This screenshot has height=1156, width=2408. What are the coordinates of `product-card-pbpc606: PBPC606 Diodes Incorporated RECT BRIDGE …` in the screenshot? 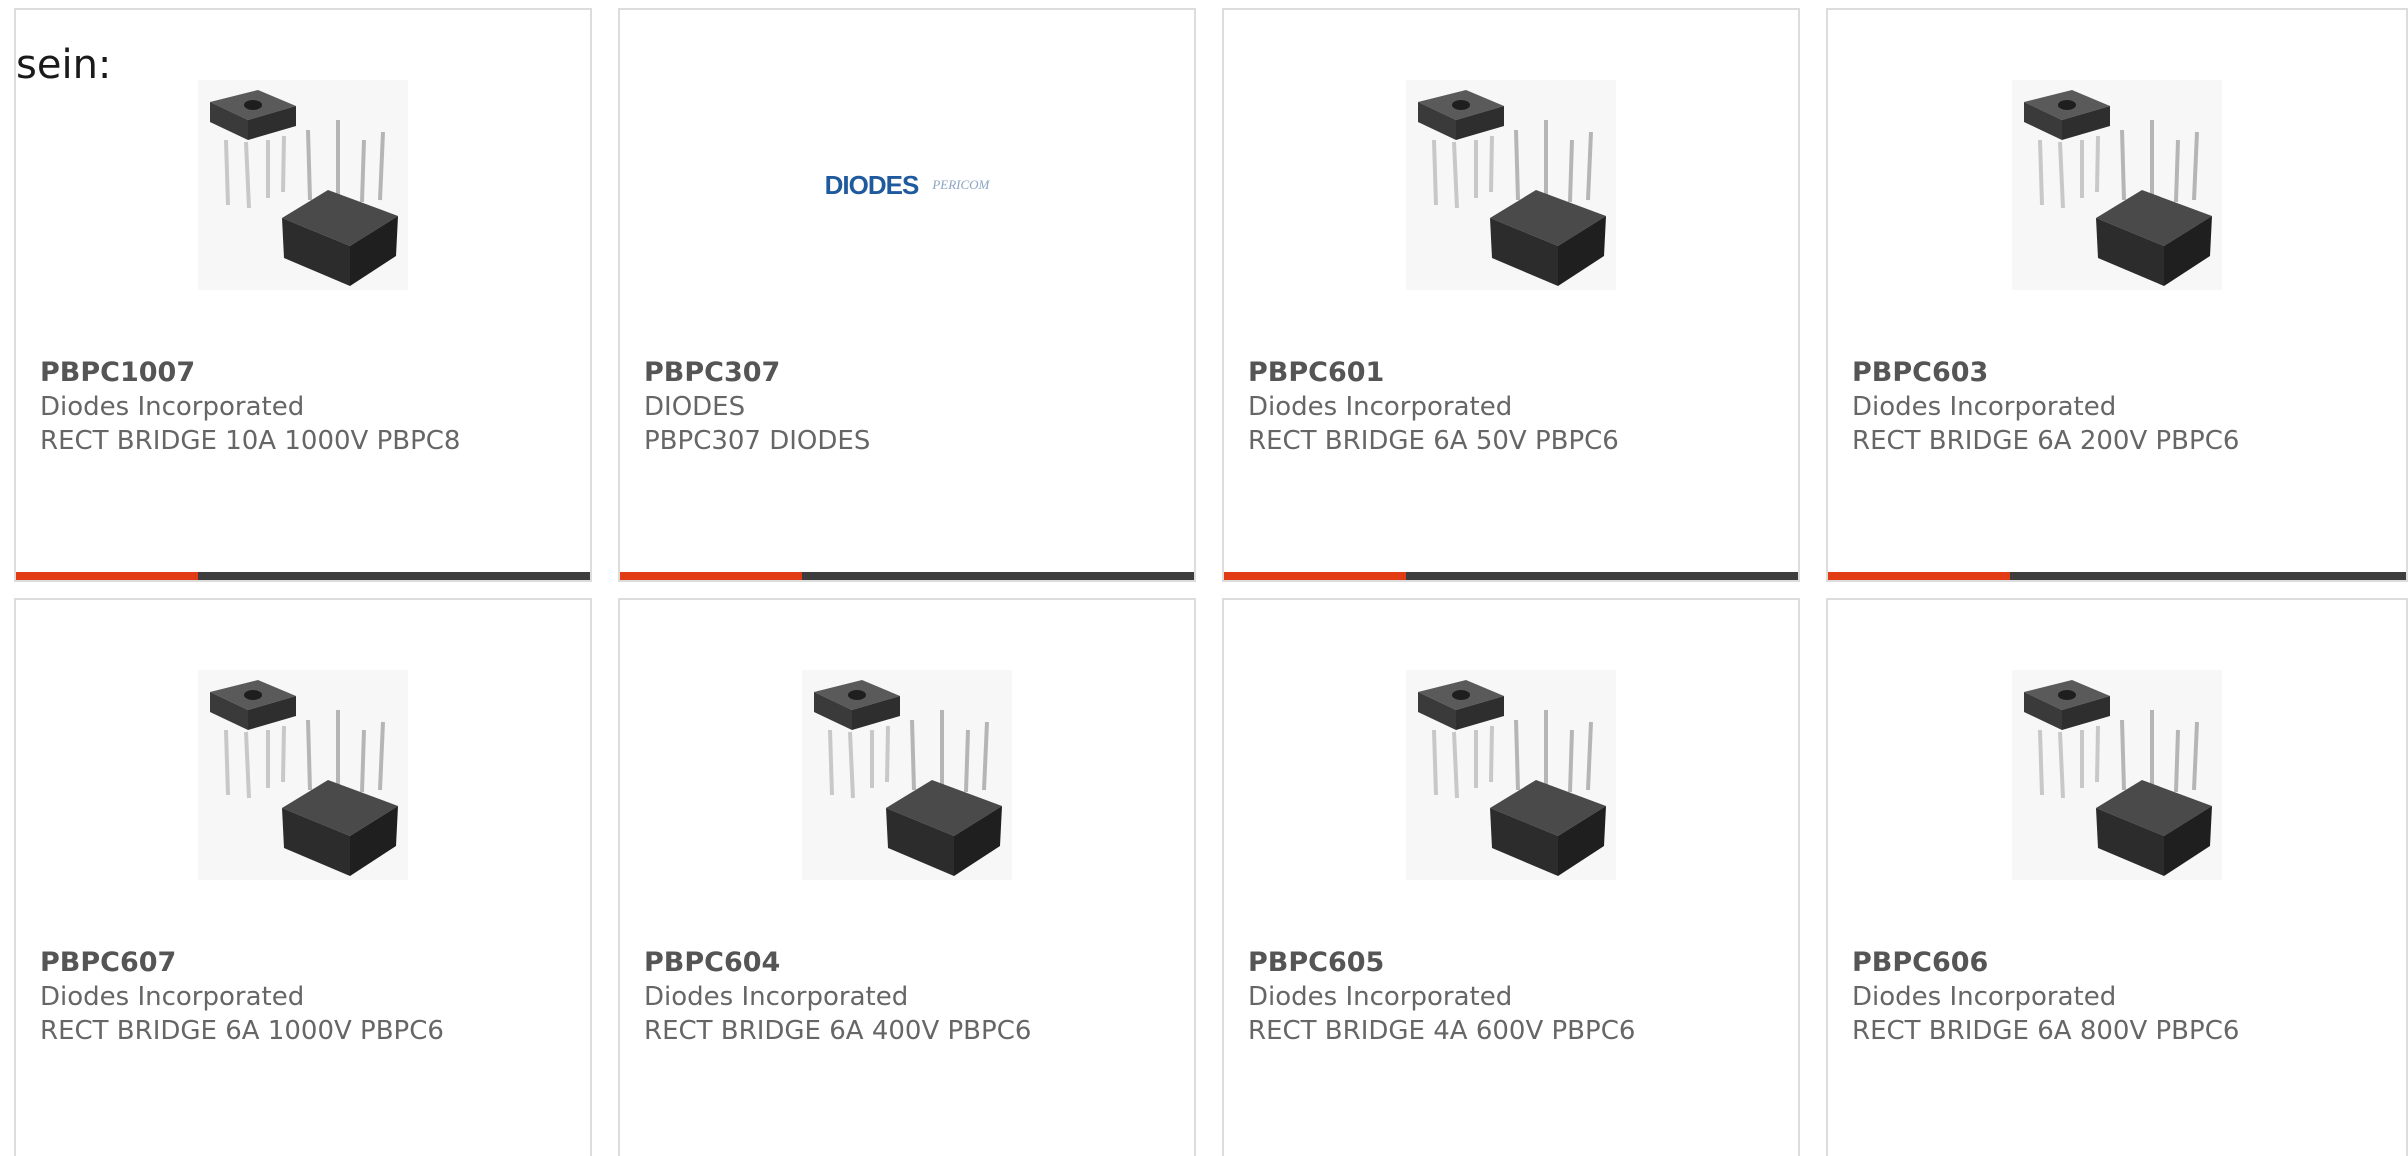 It's located at (2117, 877).